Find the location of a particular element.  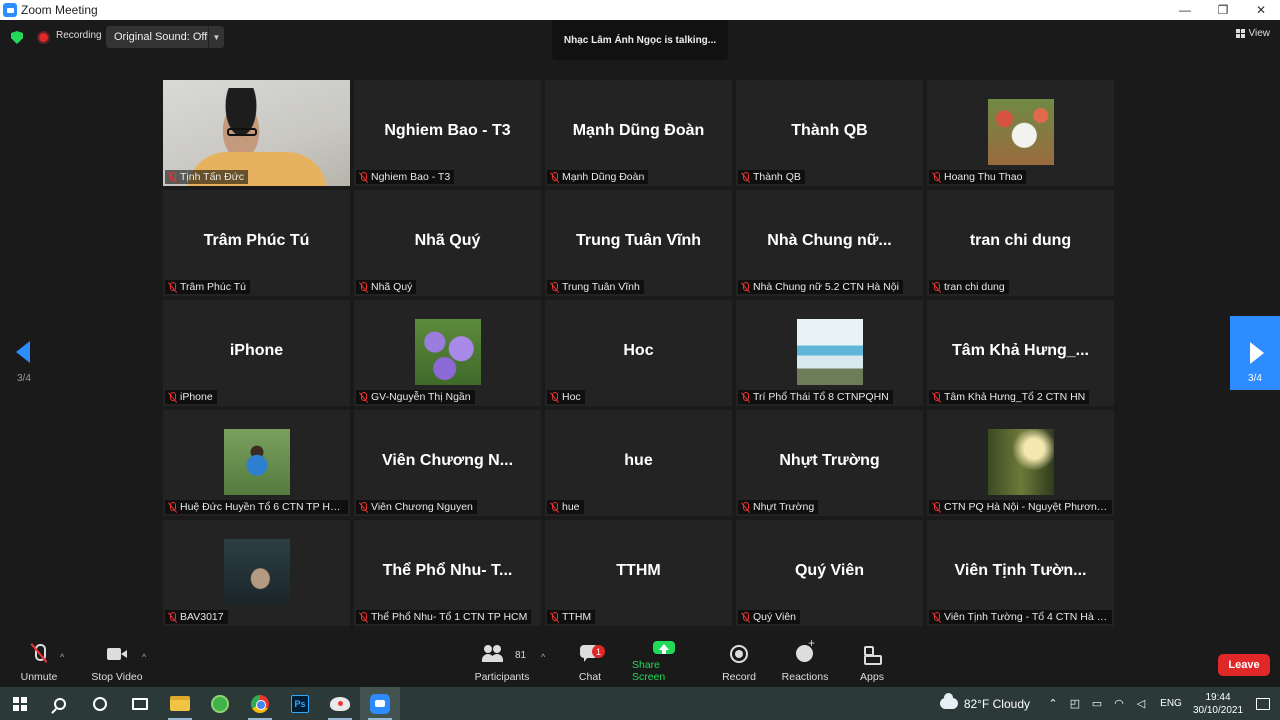

participant-name-label: tran chi dung is located at coordinates (974, 287).